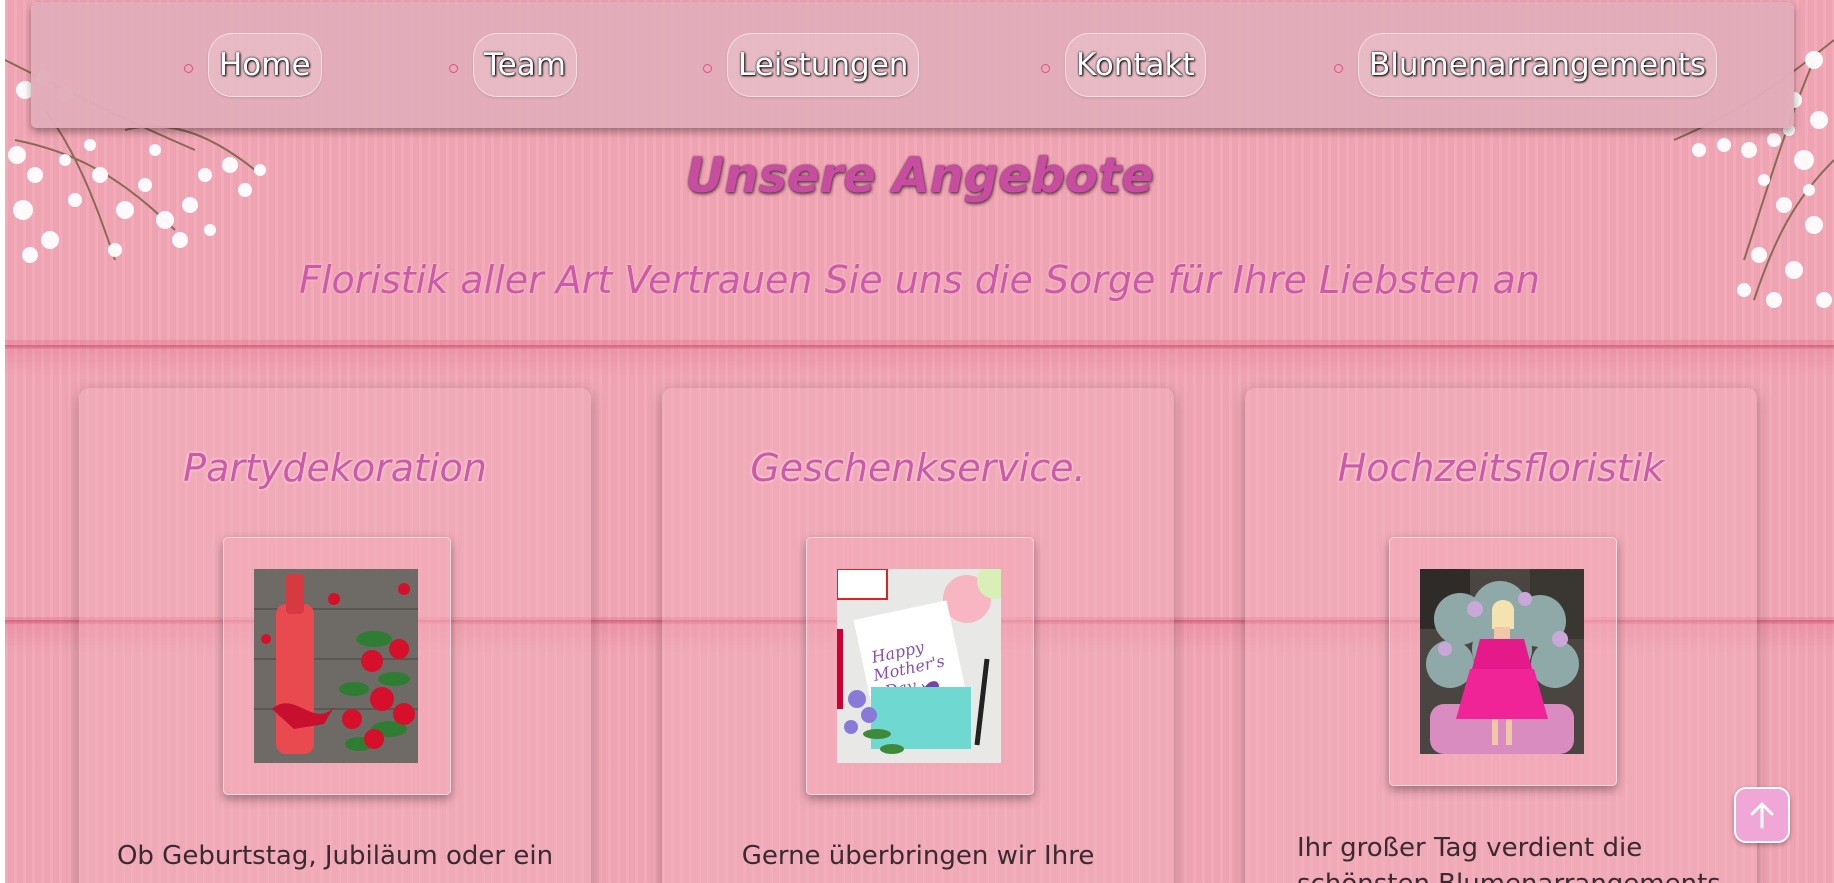 The image size is (1834, 883). I want to click on wine-roses-image, so click(336, 666).